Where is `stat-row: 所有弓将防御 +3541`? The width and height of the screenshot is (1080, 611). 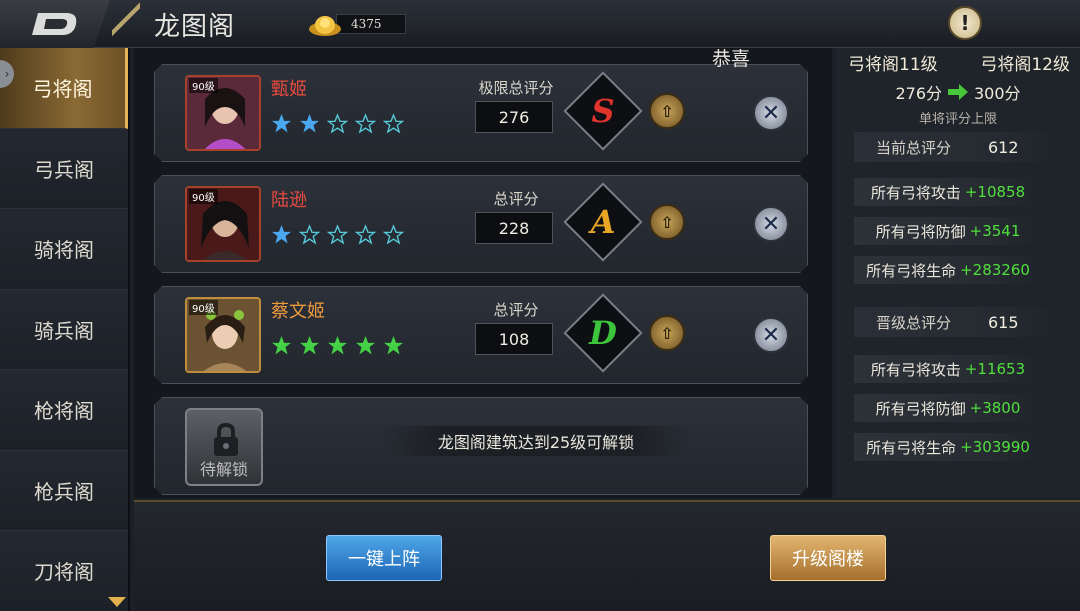
stat-row: 所有弓将防御 +3541 is located at coordinates (948, 231).